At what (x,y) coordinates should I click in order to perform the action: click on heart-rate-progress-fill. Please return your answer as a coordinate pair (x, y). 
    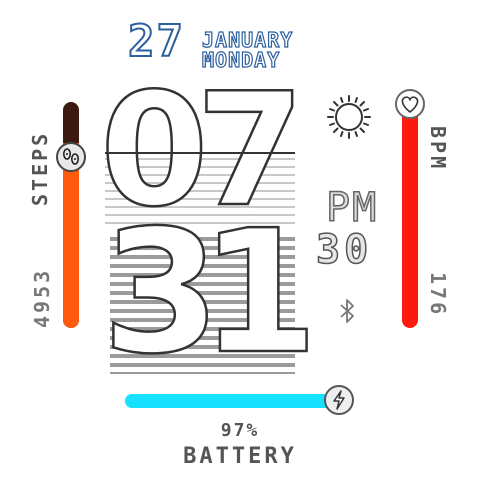
    Looking at the image, I should click on (410, 218).